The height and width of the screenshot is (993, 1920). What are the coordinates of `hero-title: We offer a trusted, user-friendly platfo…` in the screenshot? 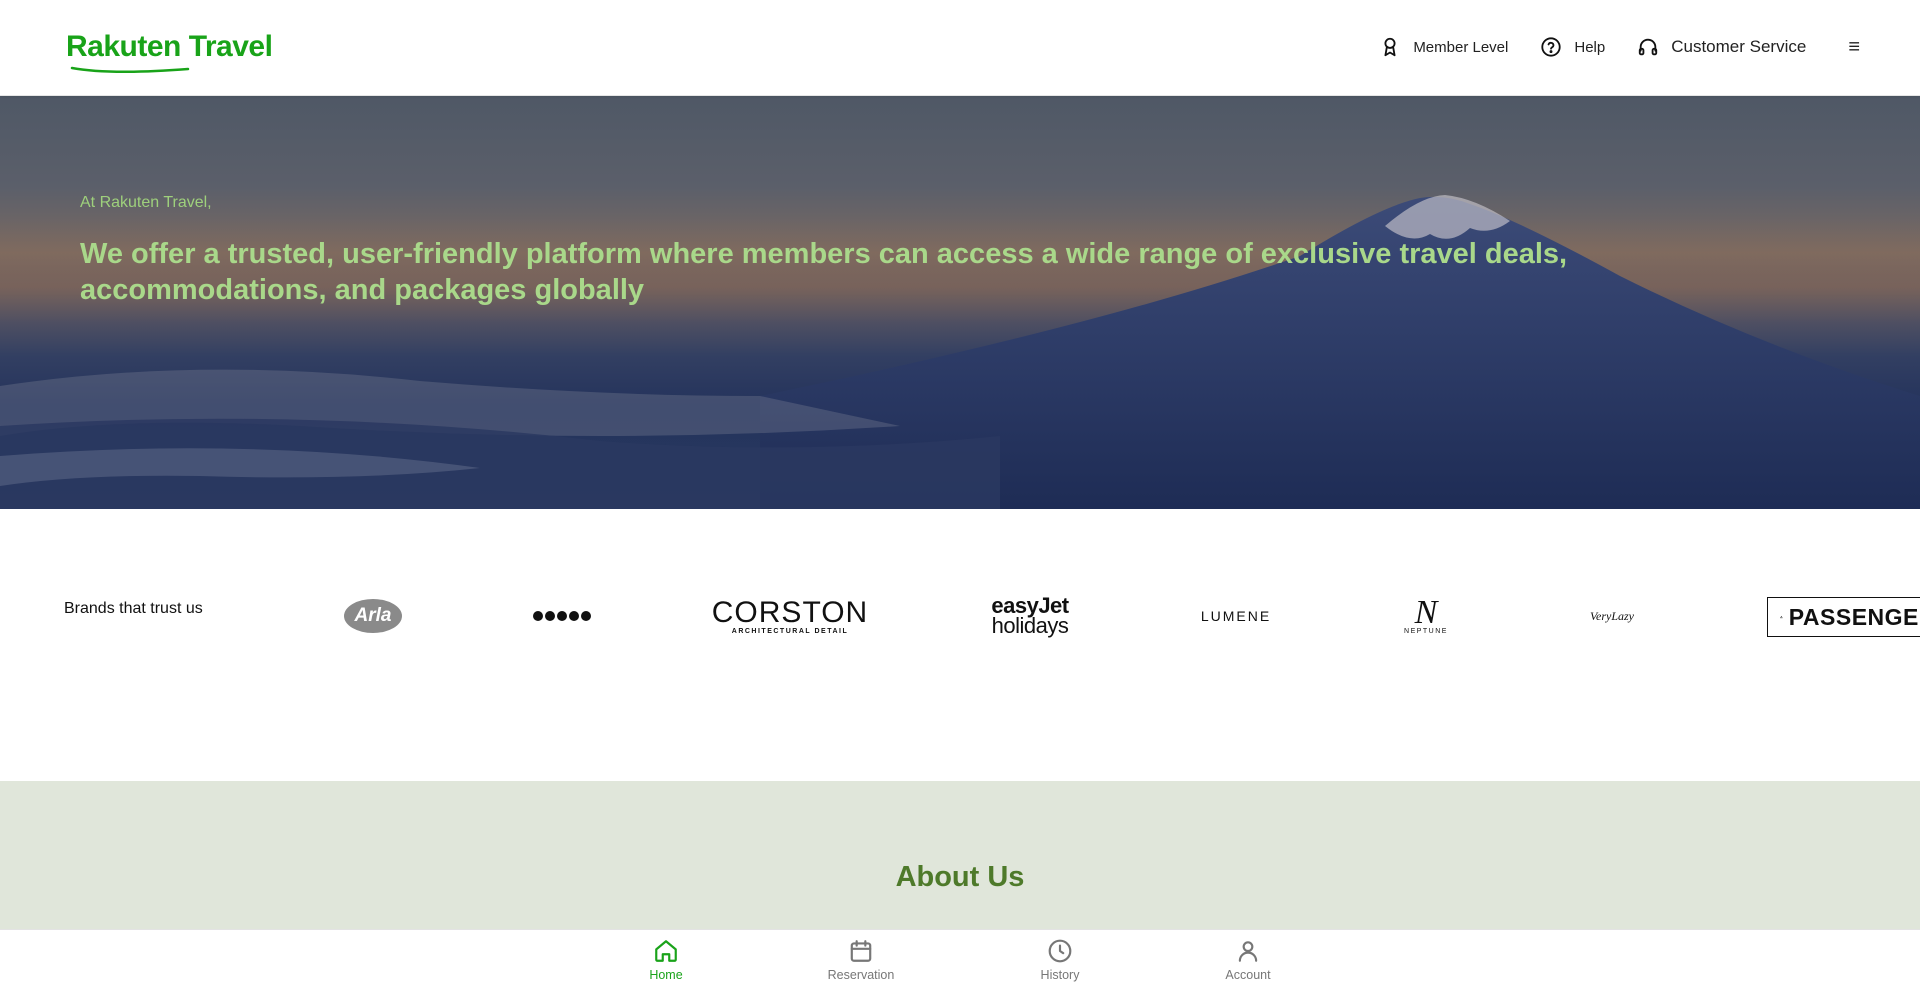 It's located at (824, 272).